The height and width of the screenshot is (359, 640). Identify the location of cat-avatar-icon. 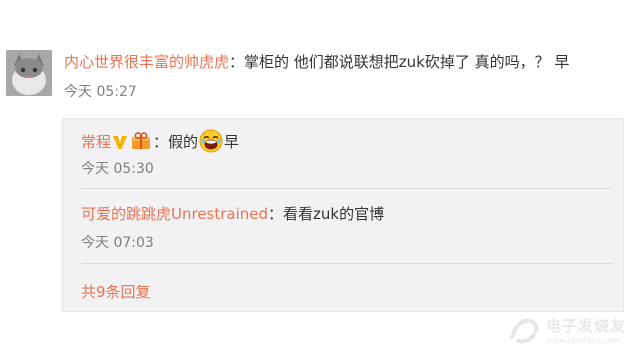
(29, 73).